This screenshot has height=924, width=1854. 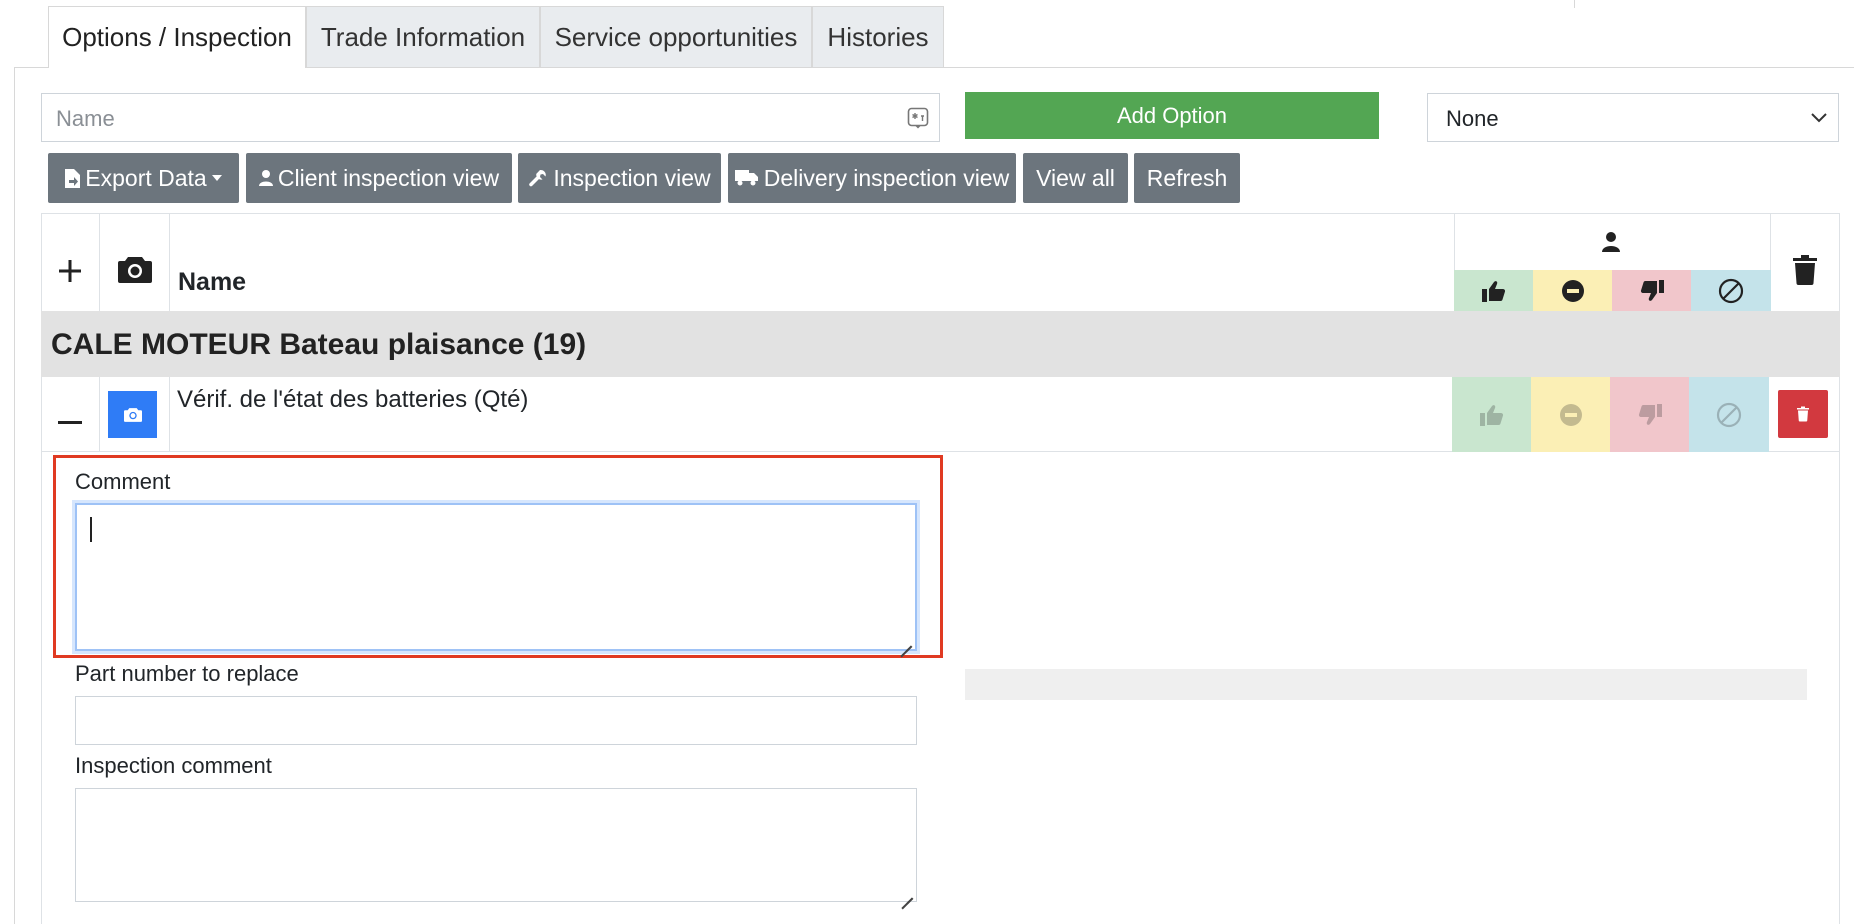 I want to click on header-vote-na, so click(x=1731, y=290).